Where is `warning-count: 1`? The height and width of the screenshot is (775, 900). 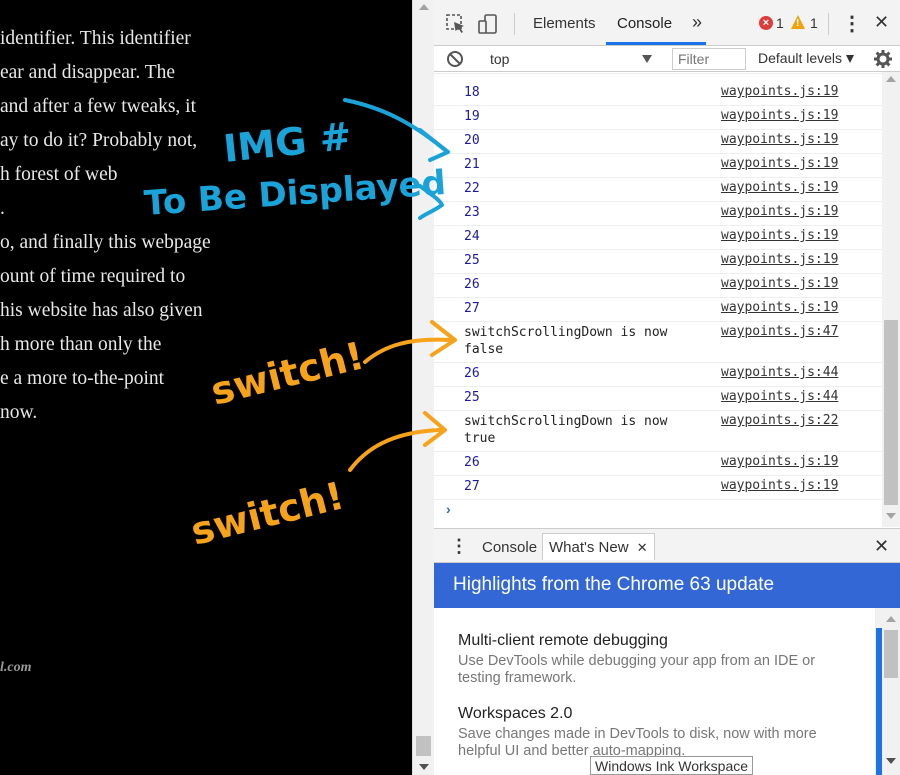
warning-count: 1 is located at coordinates (814, 23).